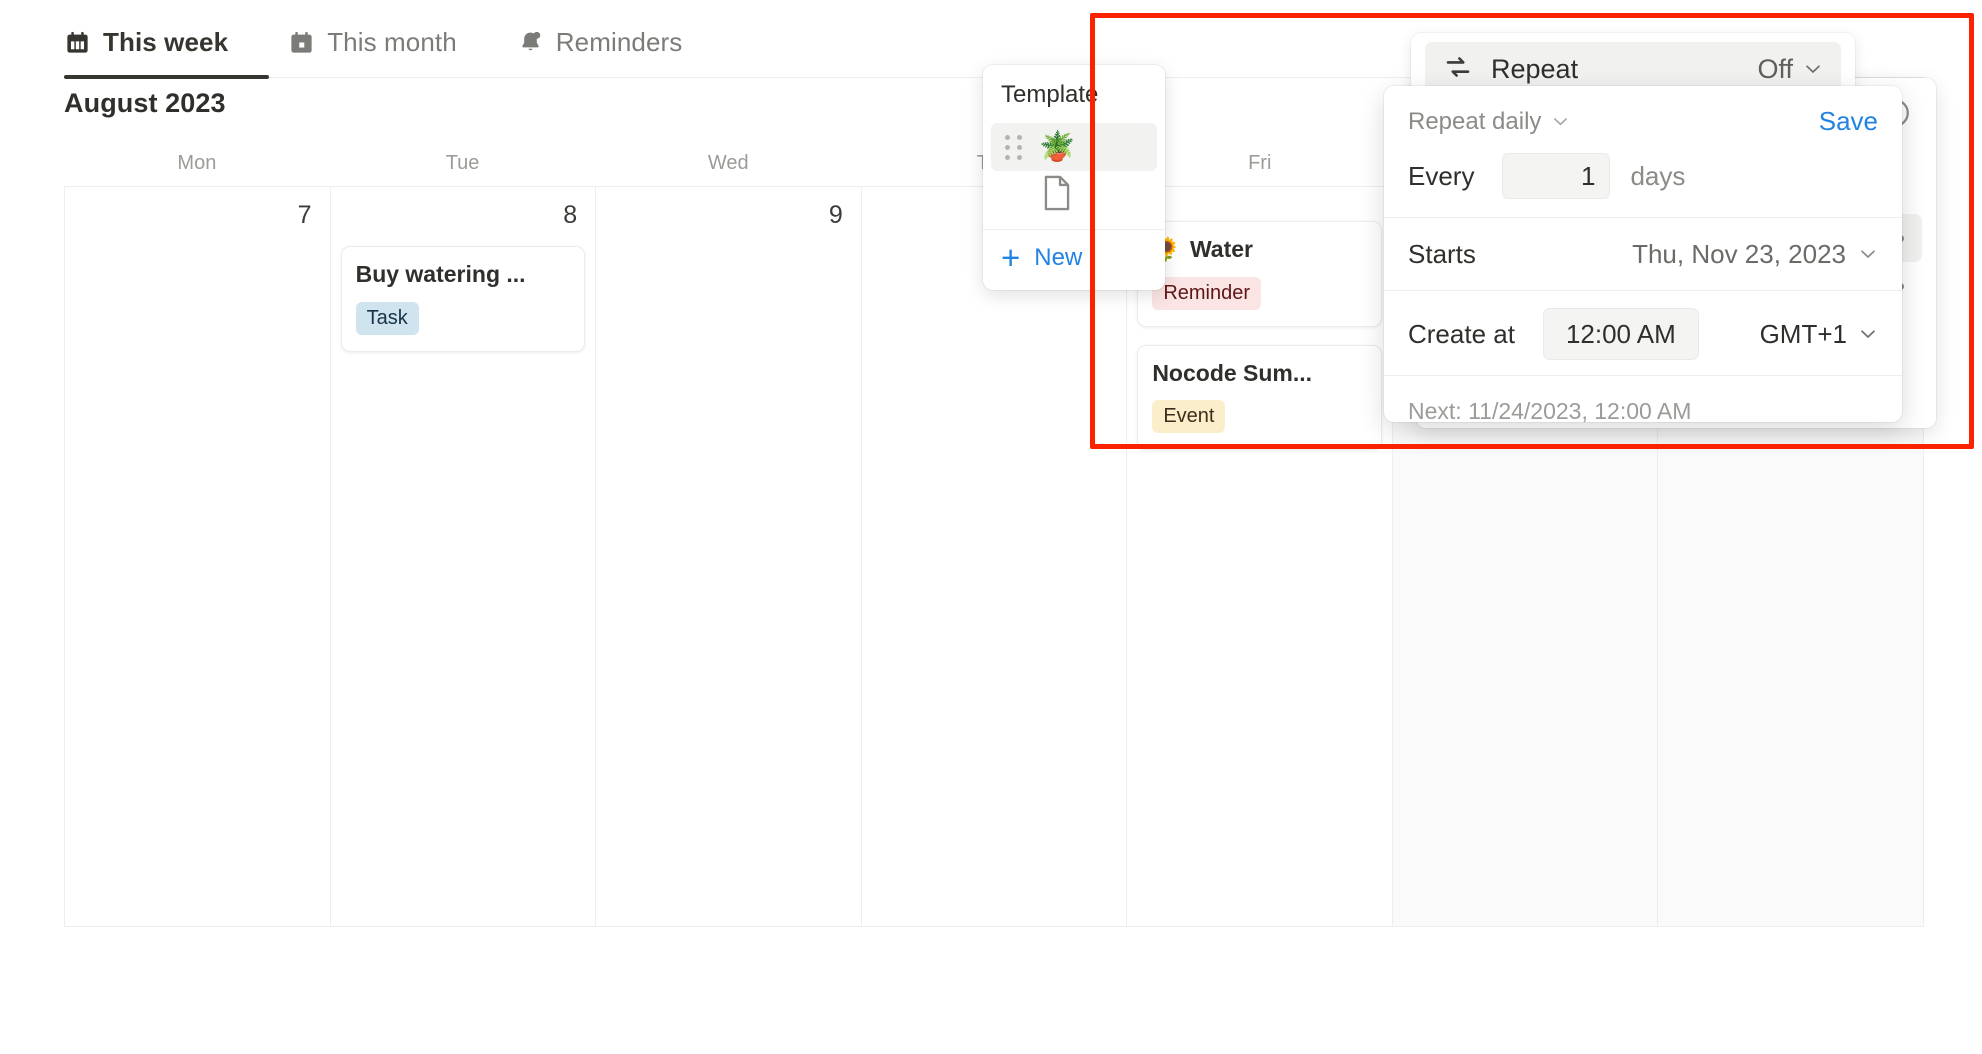 This screenshot has width=1982, height=1054. What do you see at coordinates (1014, 147) in the screenshot?
I see `drag-handle-icon` at bounding box center [1014, 147].